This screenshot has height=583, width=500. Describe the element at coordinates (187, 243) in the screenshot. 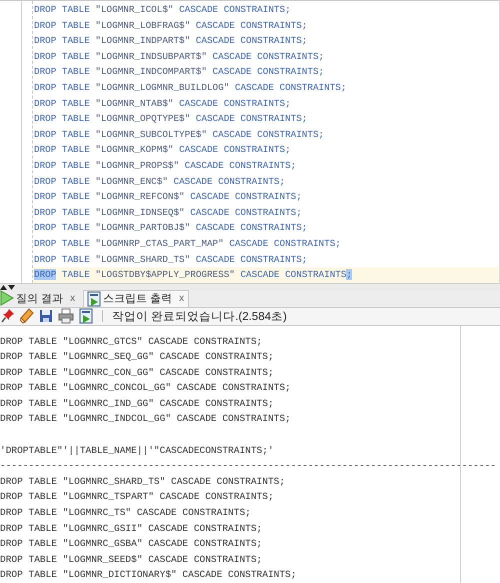

I see `code-line: DROP TABLE "LOGMNRP_CTAS_PART_MAP" CASCADE CONSTRAINTS;` at that location.